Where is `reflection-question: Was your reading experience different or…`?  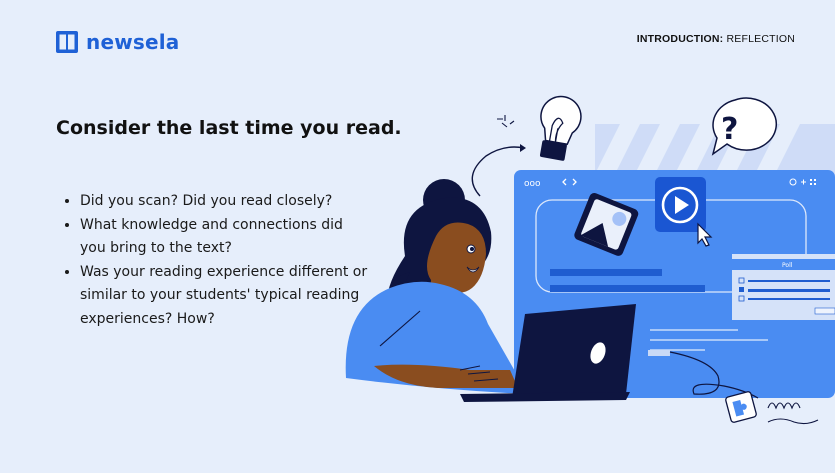
reflection-question: Was your reading experience different or… is located at coordinates (225, 296).